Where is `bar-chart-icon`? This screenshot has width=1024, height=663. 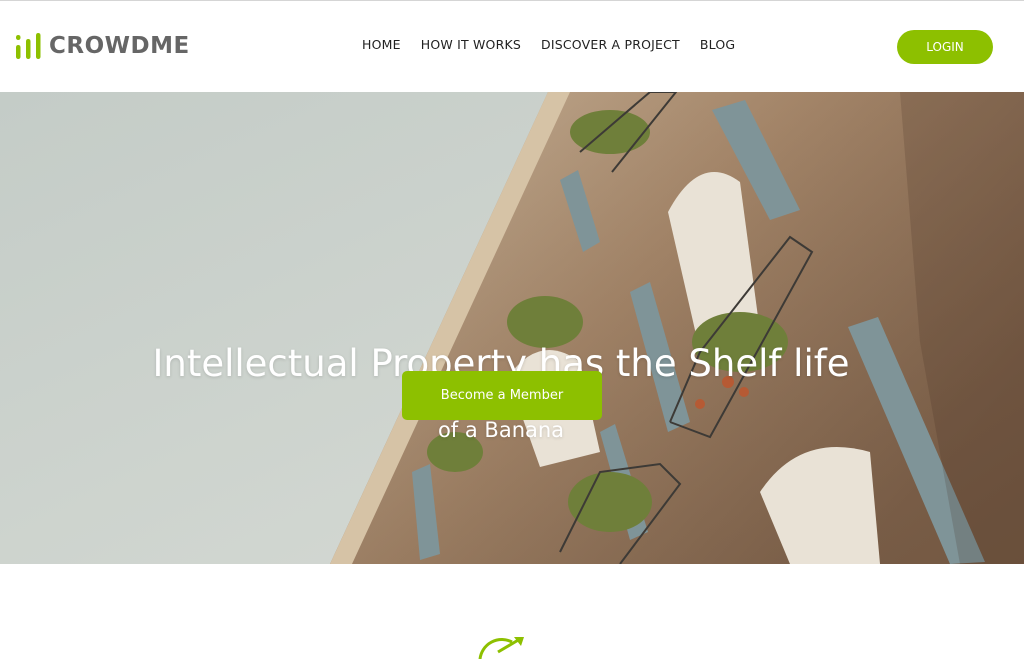 bar-chart-icon is located at coordinates (29, 46).